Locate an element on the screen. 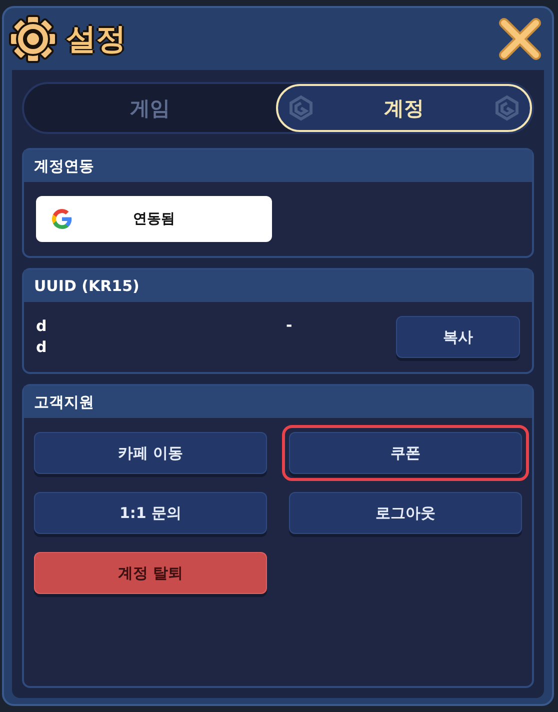 The height and width of the screenshot is (712, 558). settings-icon is located at coordinates (33, 39).